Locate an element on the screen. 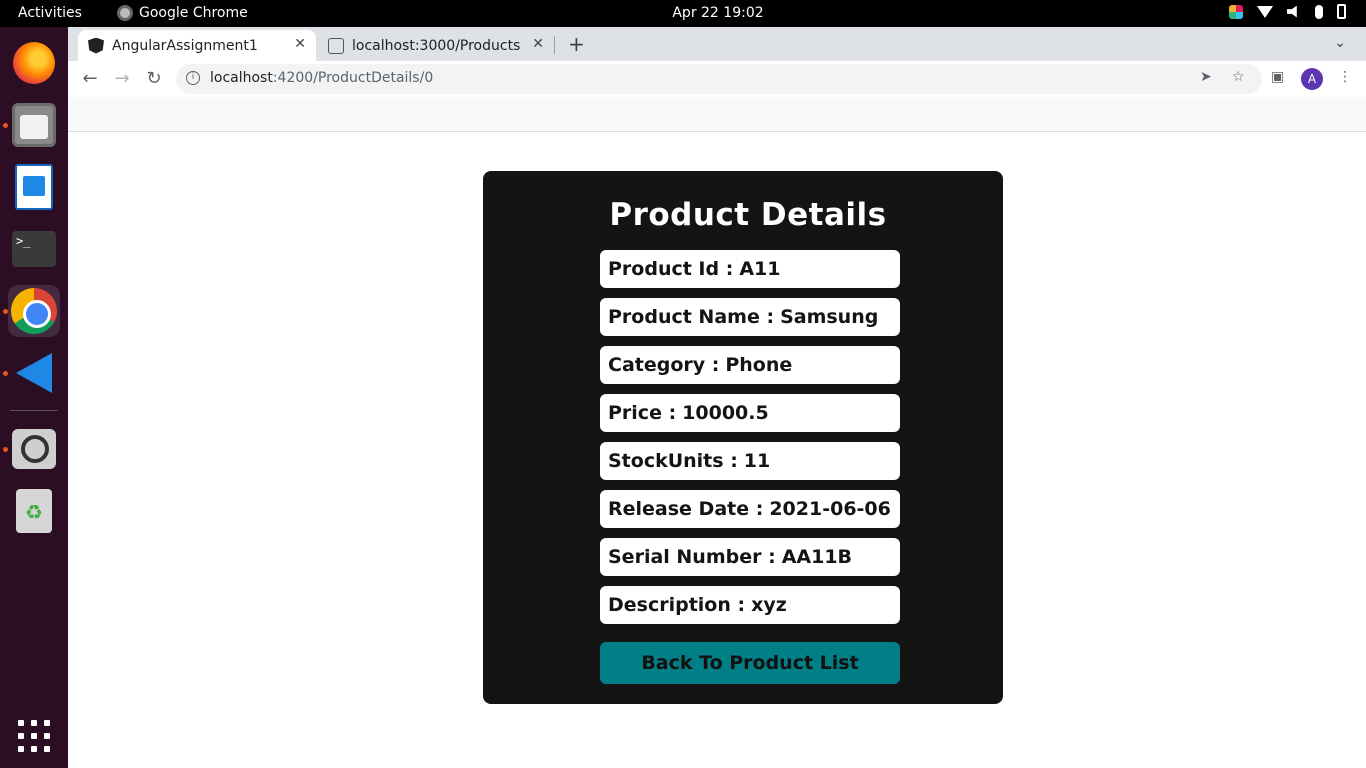  forward-arrow-icon: → is located at coordinates (122, 79).